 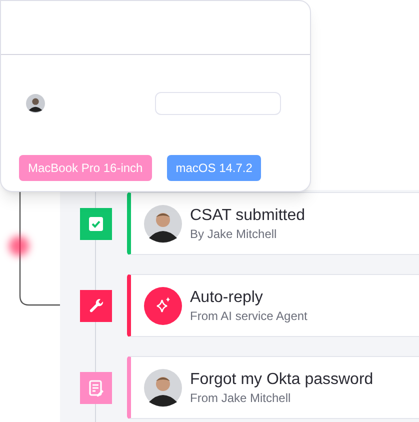 What do you see at coordinates (273, 305) in the screenshot?
I see `event-card: Auto-reply From AI service Agent` at bounding box center [273, 305].